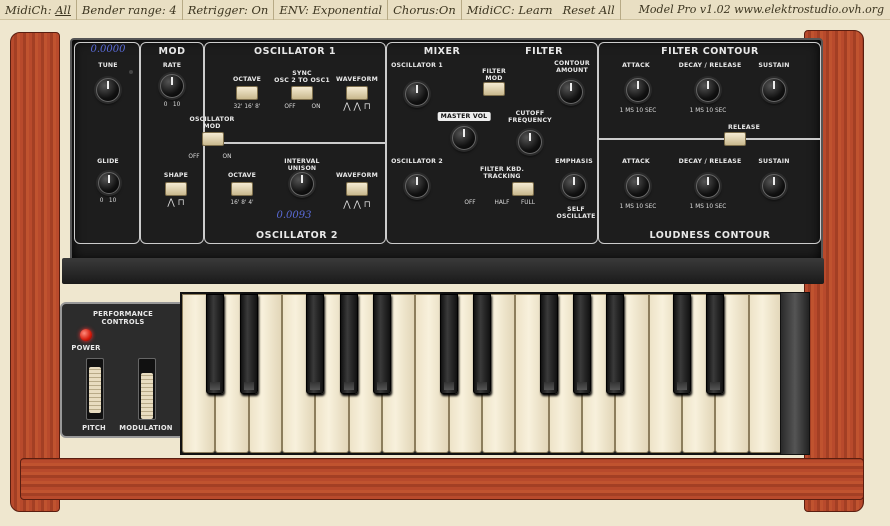 The height and width of the screenshot is (526, 890). What do you see at coordinates (172, 86) in the screenshot?
I see `rate-knob` at bounding box center [172, 86].